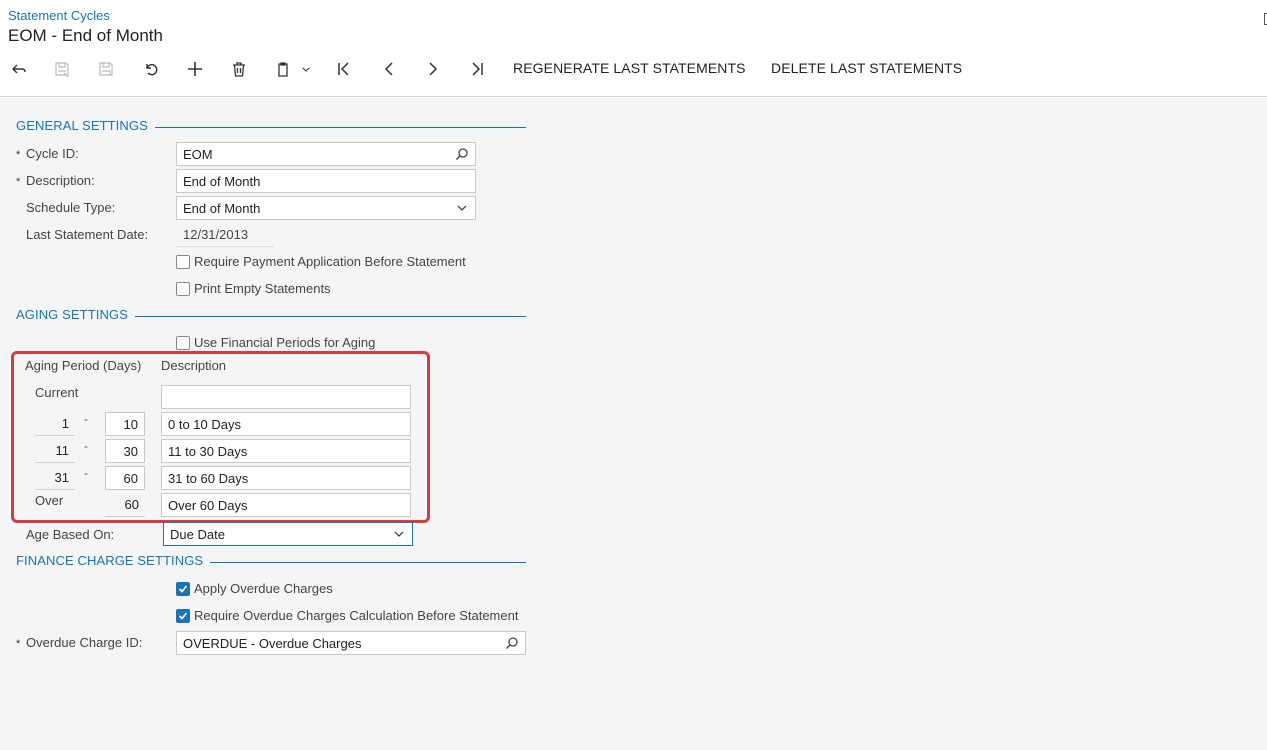 The height and width of the screenshot is (750, 1267). I want to click on back-arrow-icon, so click(19, 69).